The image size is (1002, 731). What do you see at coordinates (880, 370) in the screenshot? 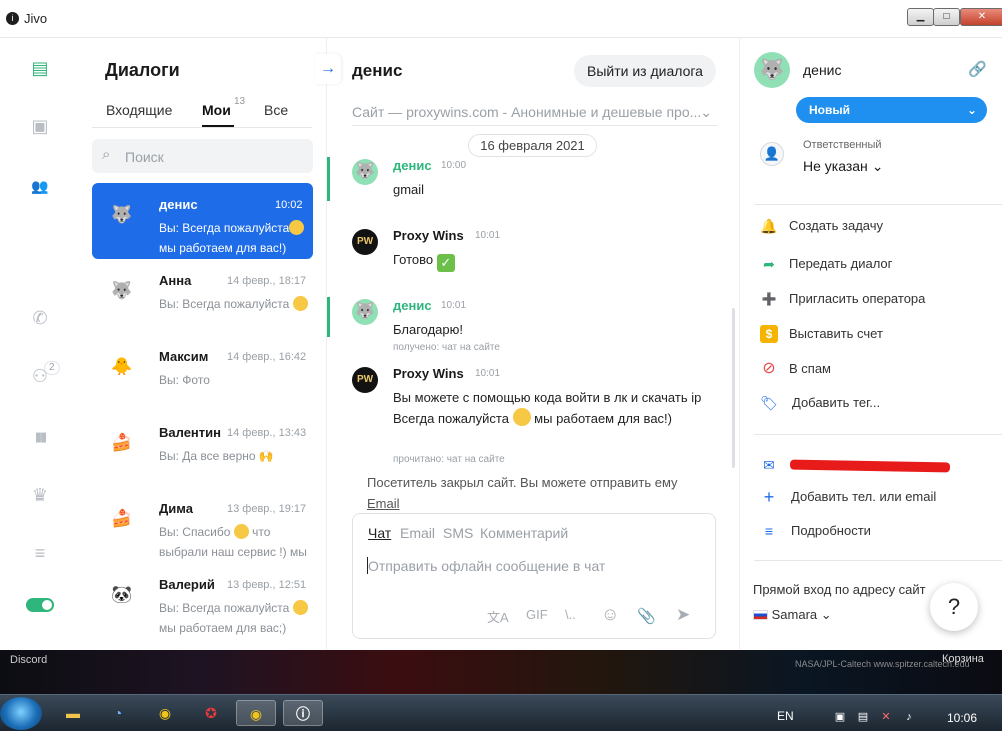
I see `spam-action: ⊘ В спам` at bounding box center [880, 370].